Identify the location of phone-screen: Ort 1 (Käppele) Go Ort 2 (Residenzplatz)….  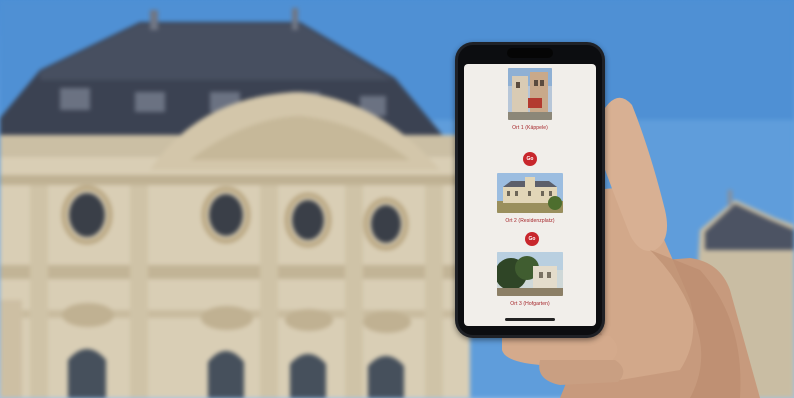
(530, 195).